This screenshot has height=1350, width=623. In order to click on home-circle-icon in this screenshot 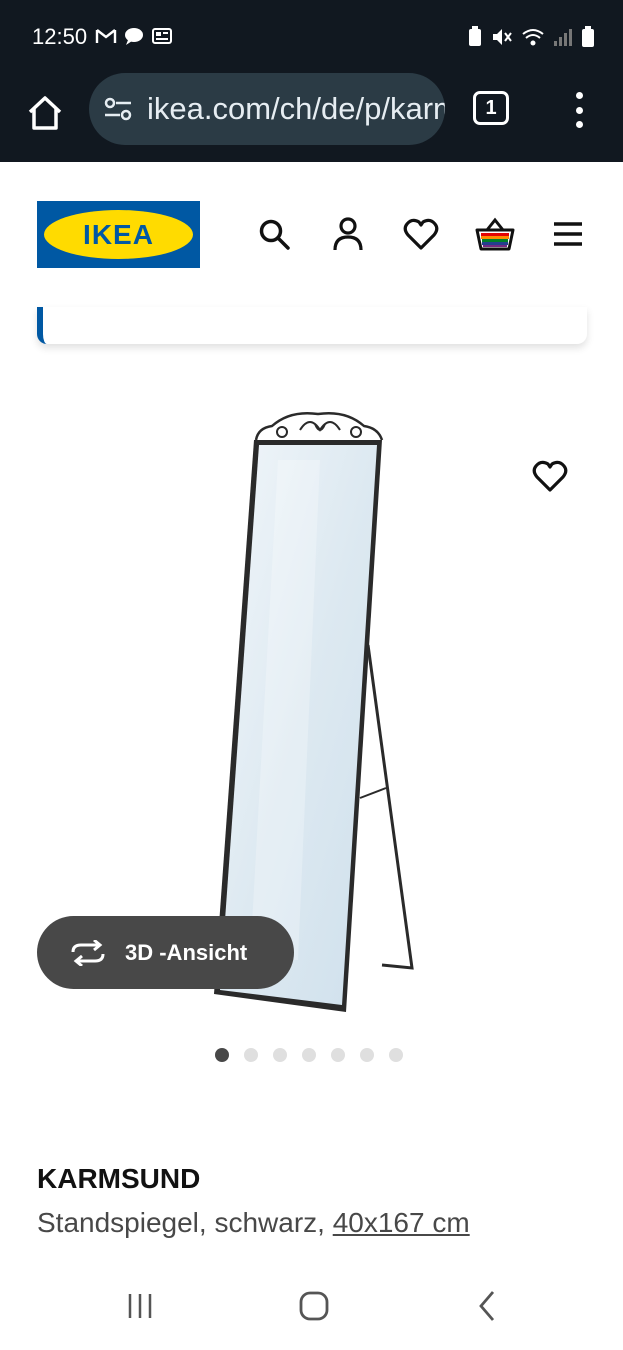, I will do `click(314, 1306)`.